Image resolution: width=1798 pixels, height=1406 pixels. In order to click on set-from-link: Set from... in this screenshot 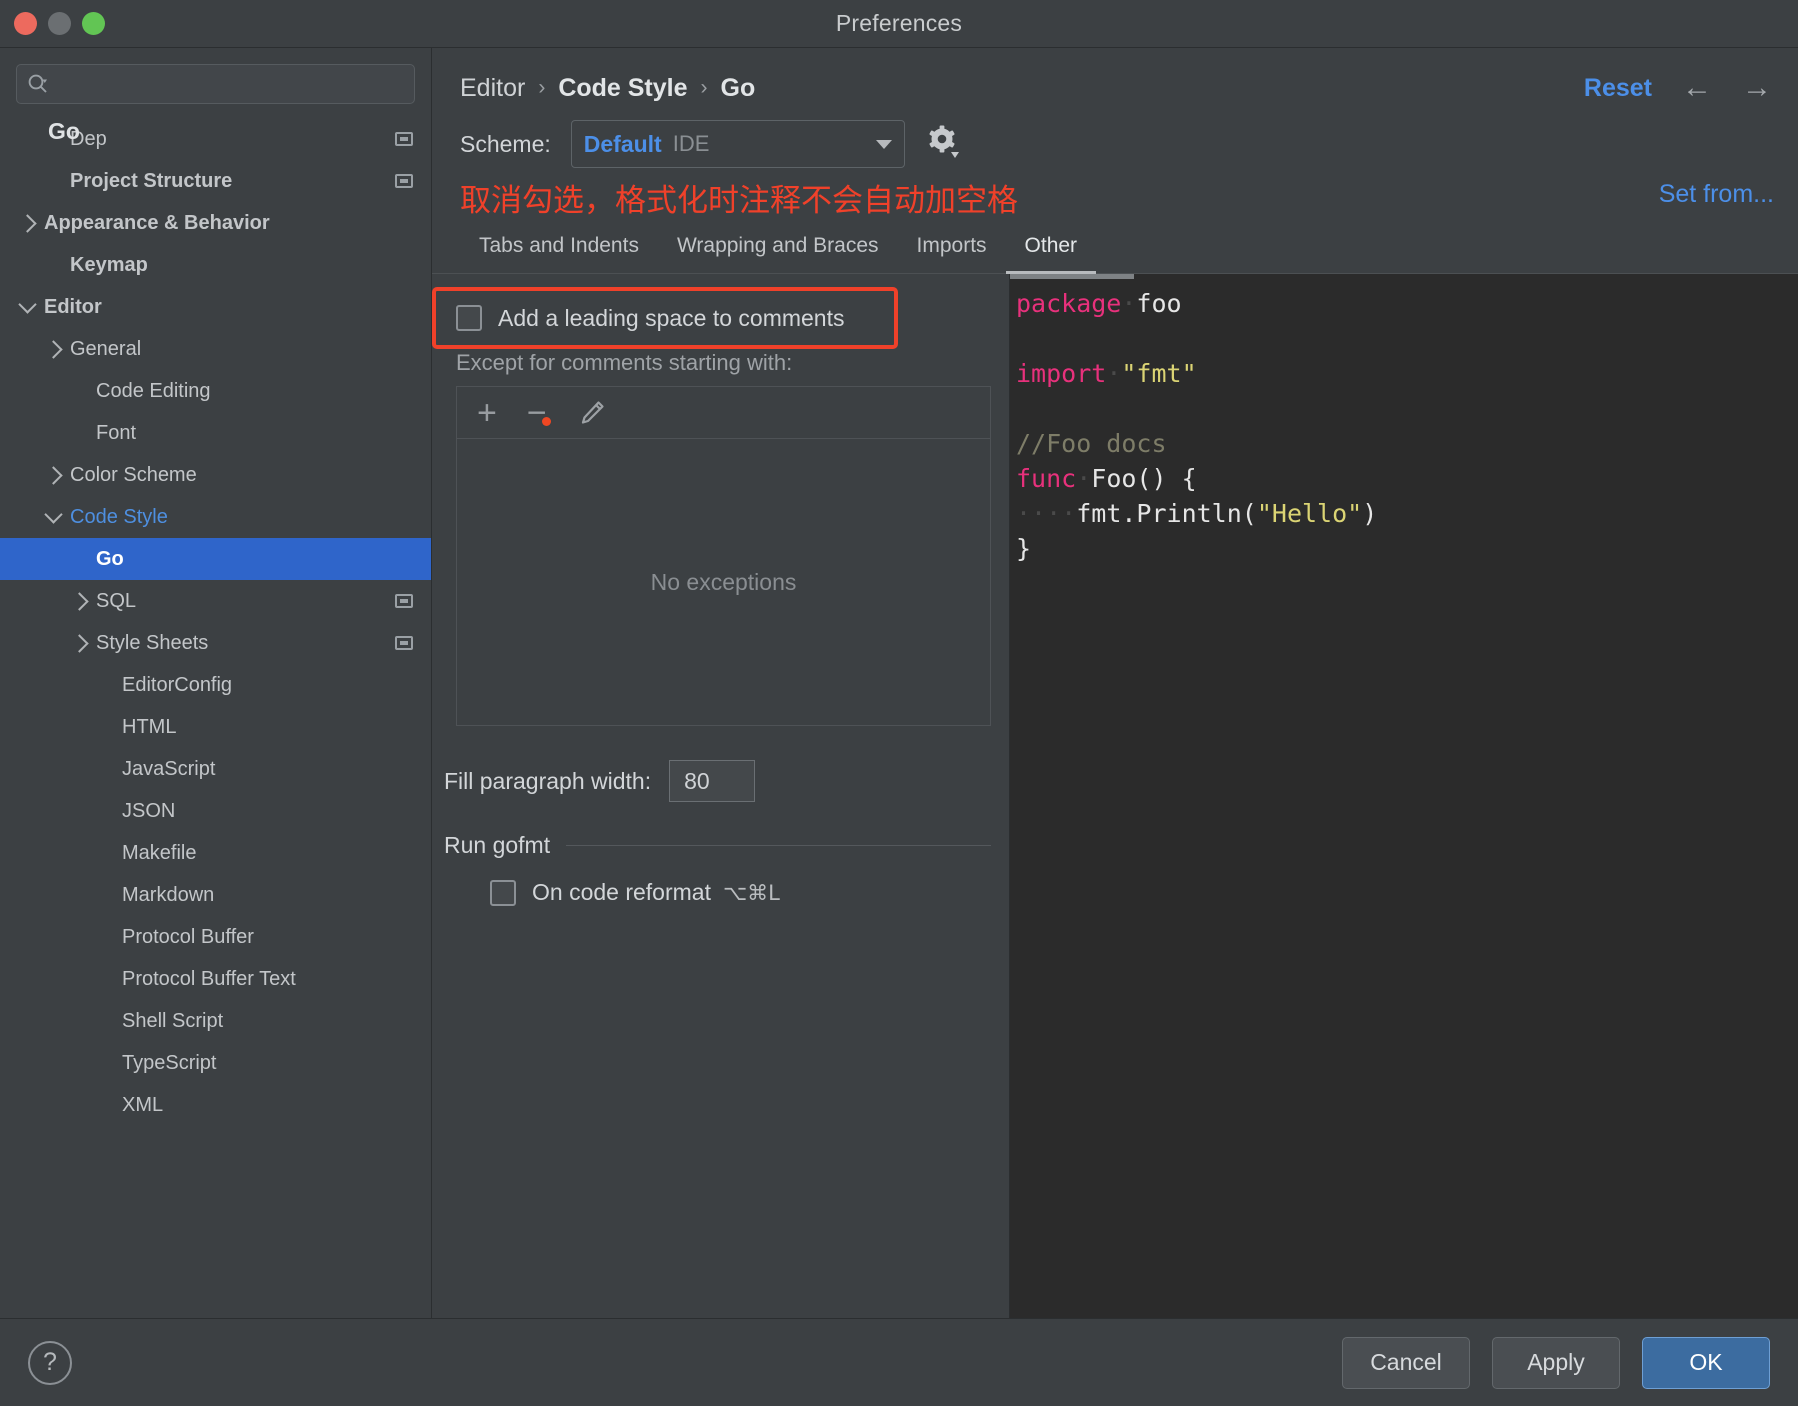, I will do `click(1716, 194)`.